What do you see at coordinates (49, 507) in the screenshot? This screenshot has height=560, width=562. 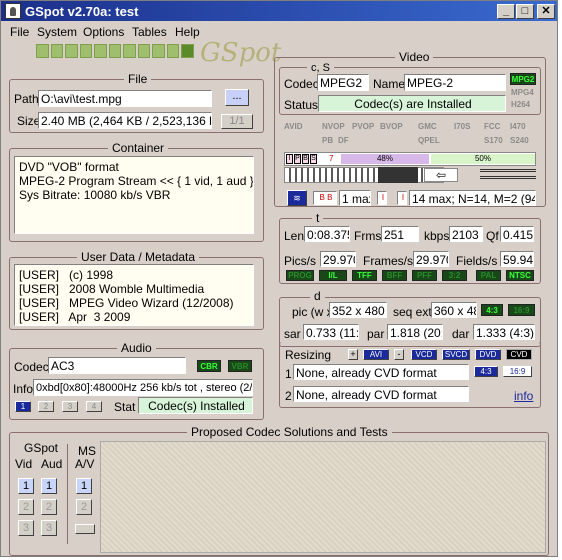 I see `aud-solution-2: 2` at bounding box center [49, 507].